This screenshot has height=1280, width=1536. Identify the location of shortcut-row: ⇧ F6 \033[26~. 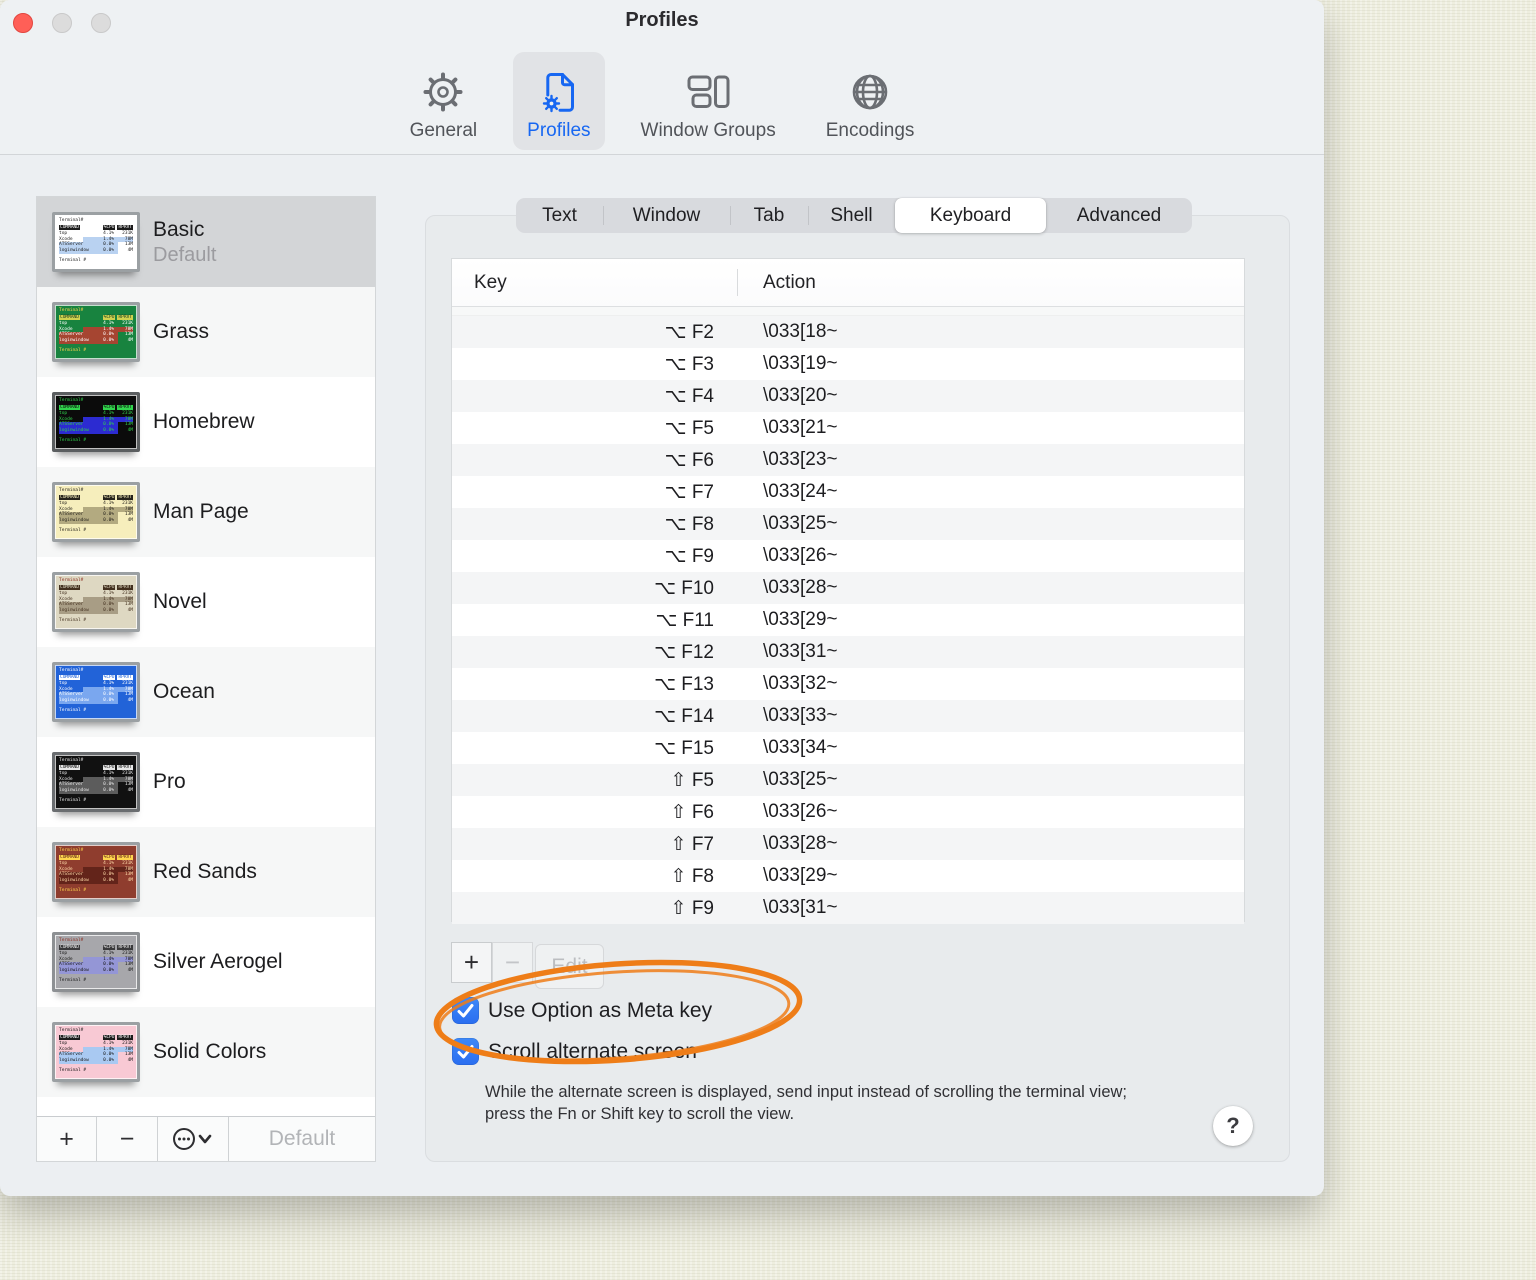
(848, 812).